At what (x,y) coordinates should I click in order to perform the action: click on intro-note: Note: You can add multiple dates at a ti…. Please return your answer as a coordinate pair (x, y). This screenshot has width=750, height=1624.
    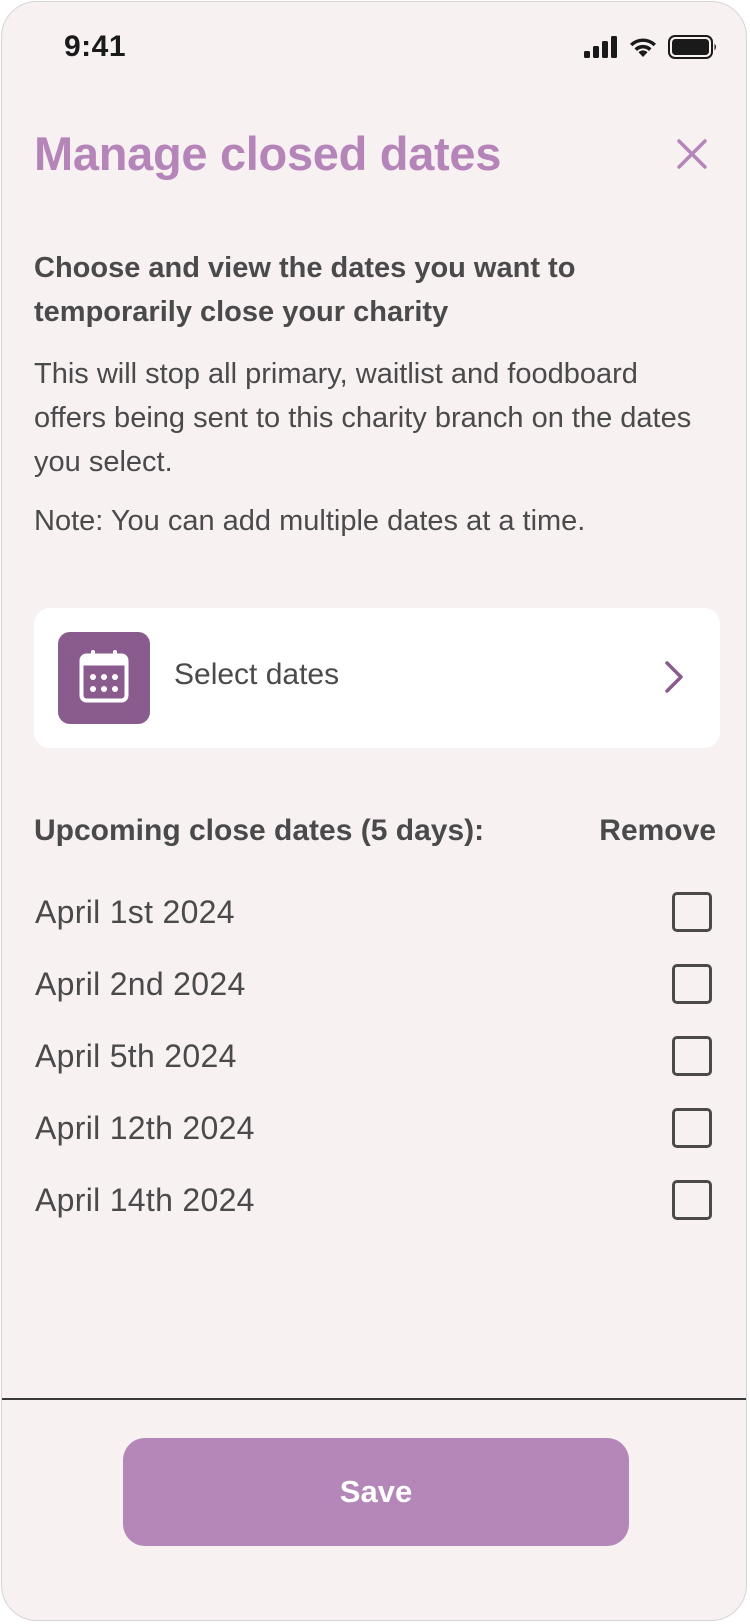
    Looking at the image, I should click on (310, 521).